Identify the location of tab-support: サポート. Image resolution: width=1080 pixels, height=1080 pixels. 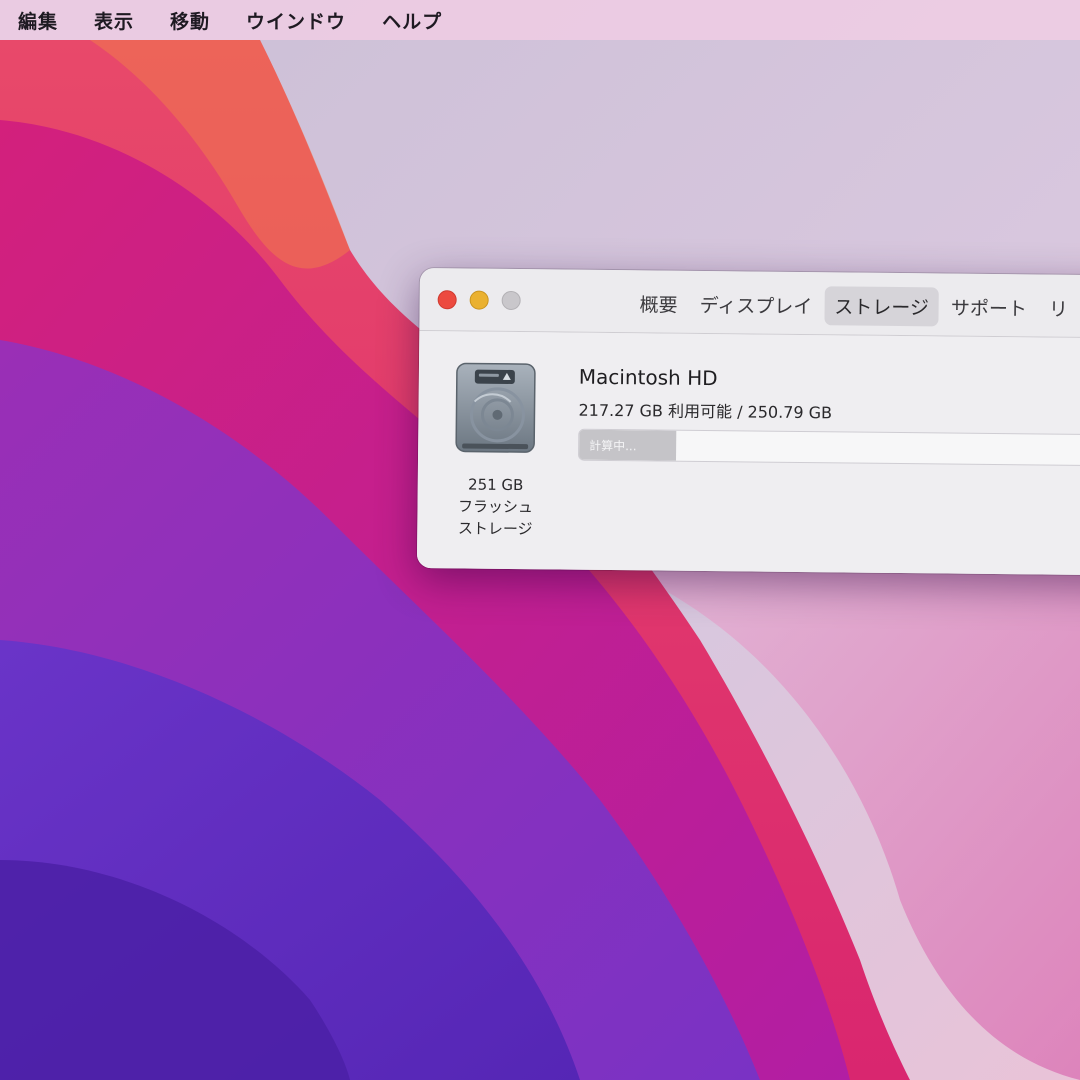
(989, 307).